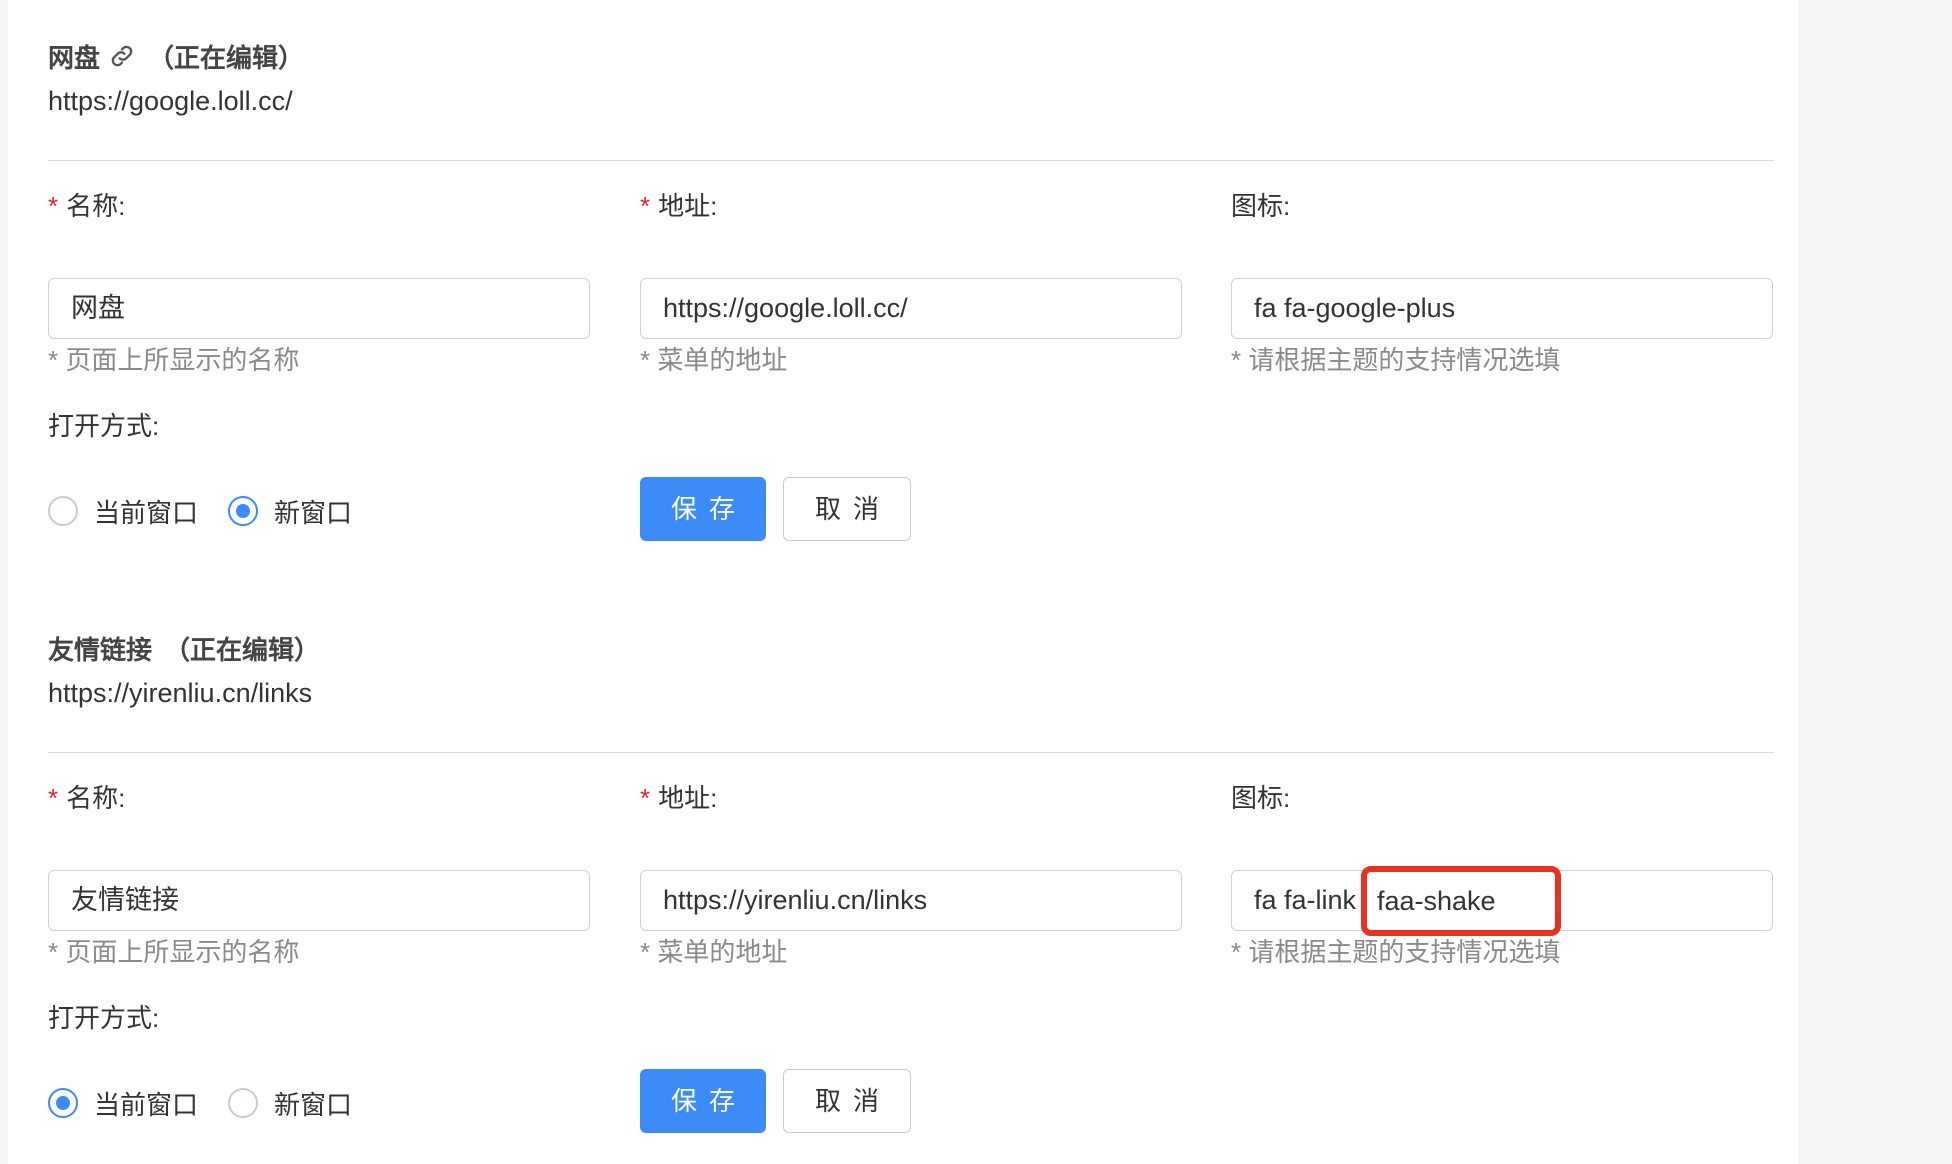 Image resolution: width=1952 pixels, height=1164 pixels. Describe the element at coordinates (319, 900) in the screenshot. I see `name-input: 友情链接` at that location.